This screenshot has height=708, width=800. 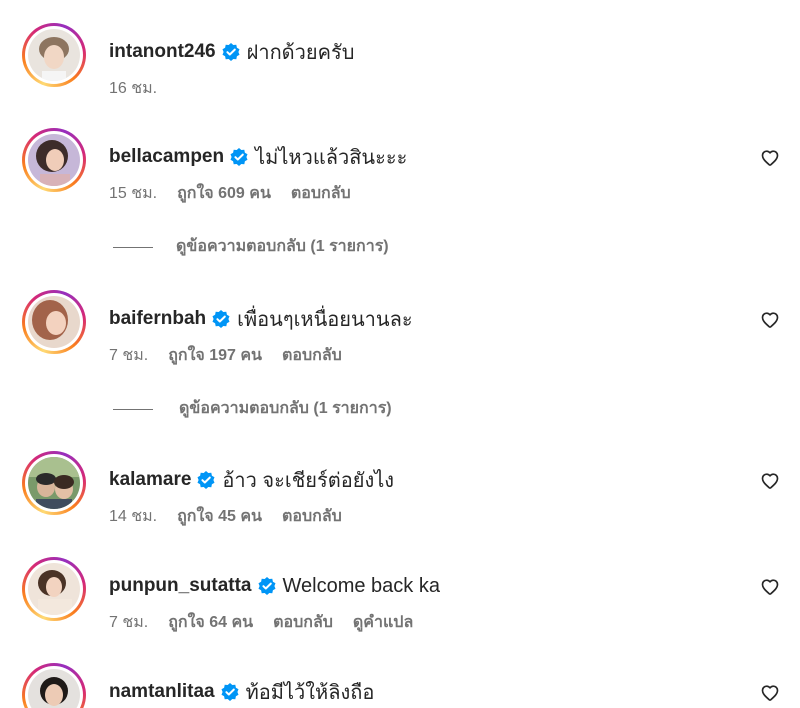 I want to click on comment-username: kalamare, so click(x=150, y=480).